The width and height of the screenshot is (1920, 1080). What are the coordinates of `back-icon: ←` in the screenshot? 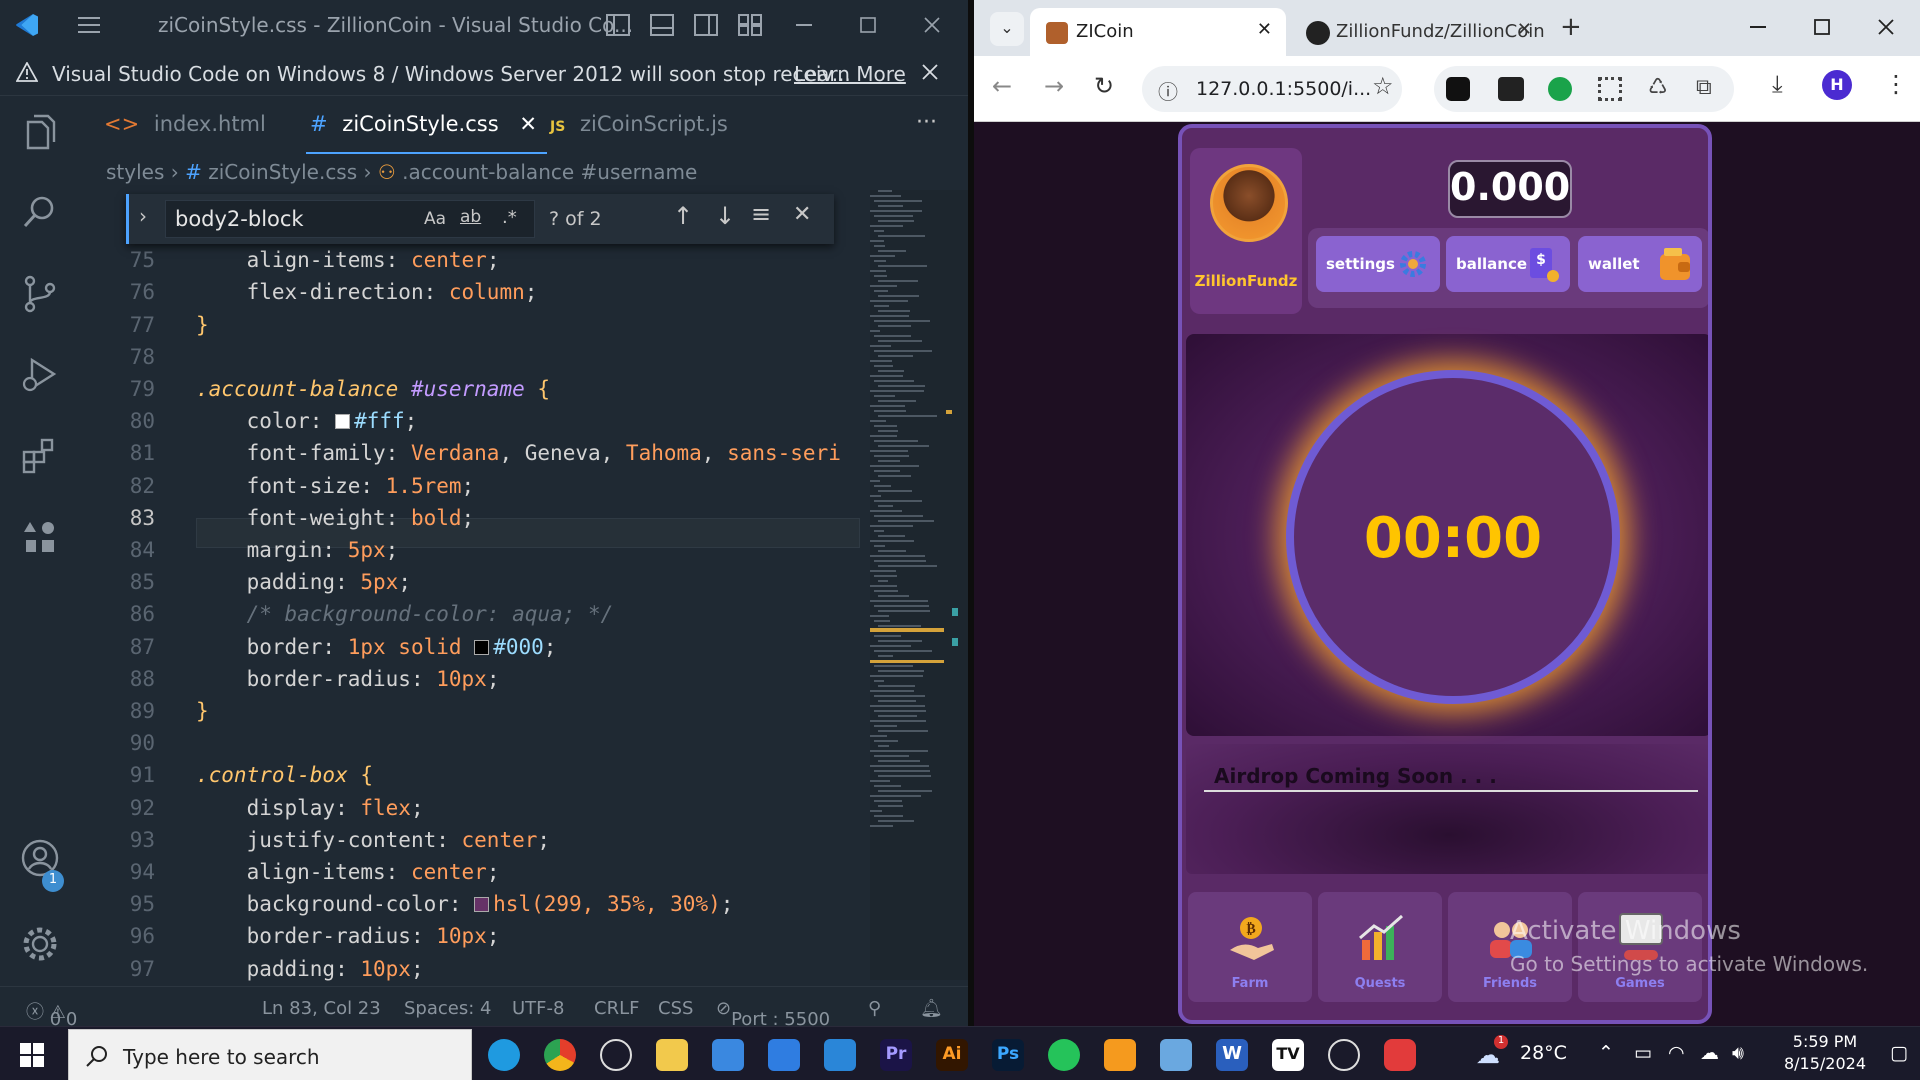 It's located at (1002, 86).